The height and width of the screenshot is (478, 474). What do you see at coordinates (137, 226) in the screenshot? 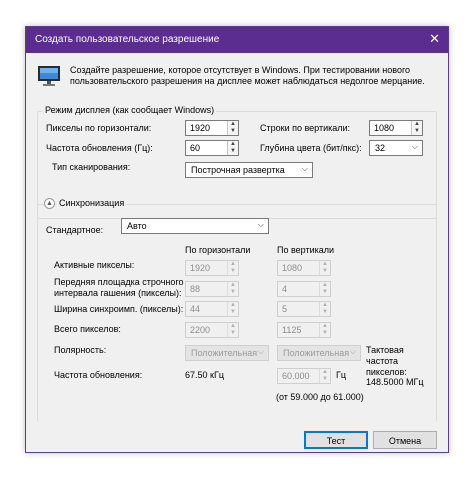
I see `standard-value: Авто` at bounding box center [137, 226].